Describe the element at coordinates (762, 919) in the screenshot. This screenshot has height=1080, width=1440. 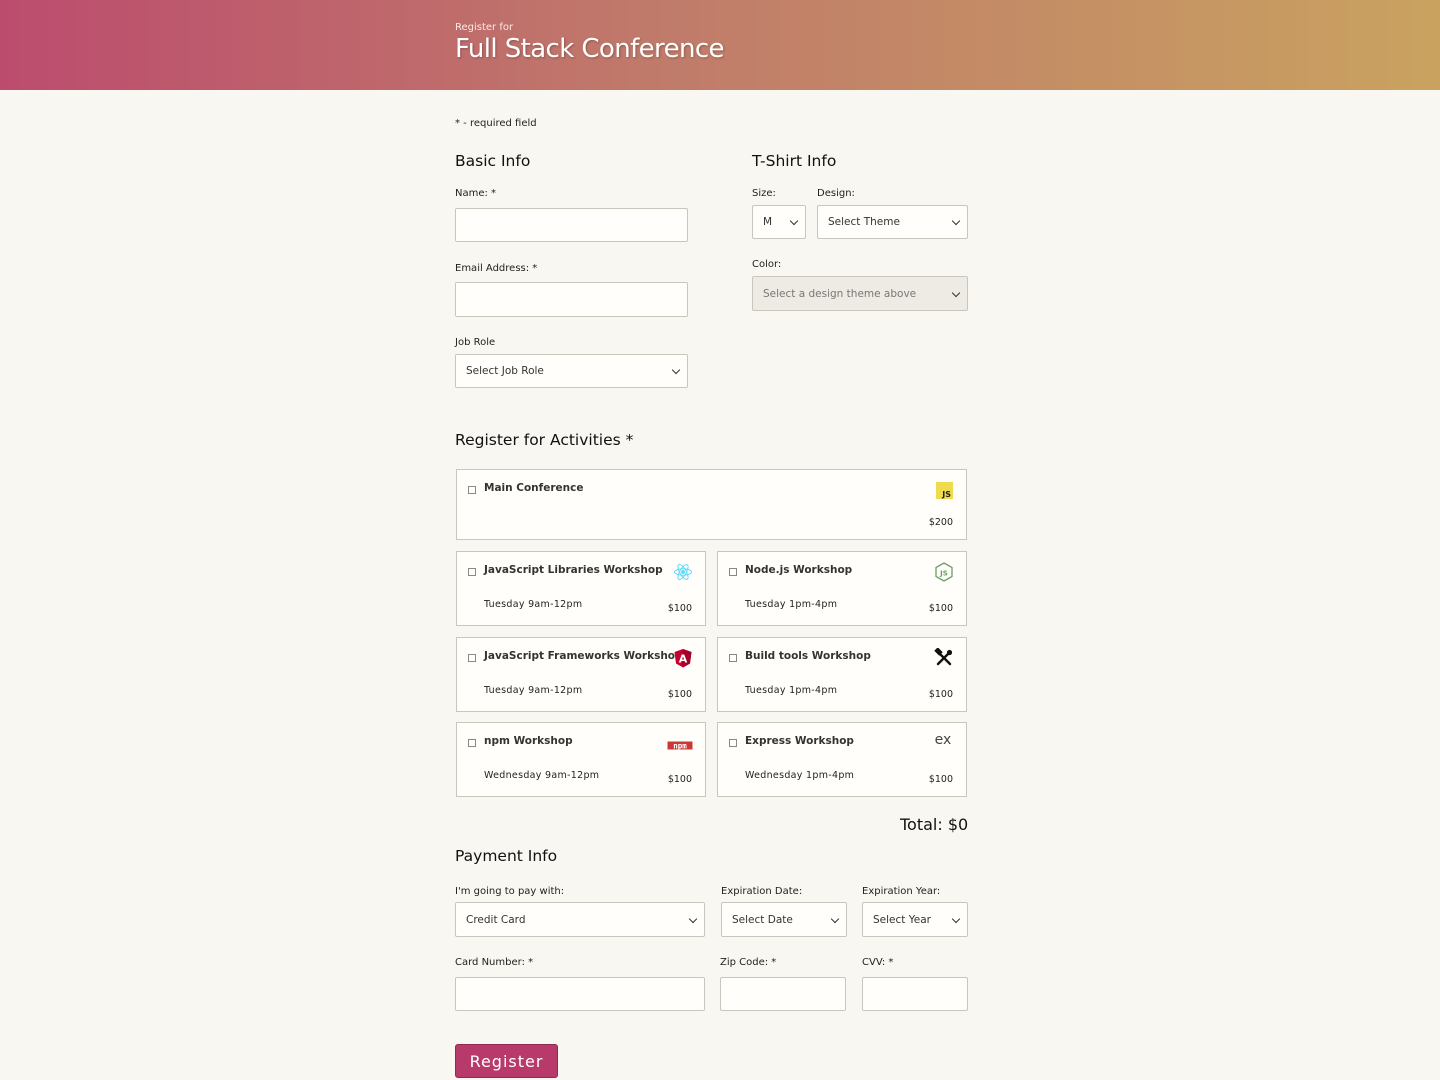
I see `exp-date-value: Select Date` at that location.